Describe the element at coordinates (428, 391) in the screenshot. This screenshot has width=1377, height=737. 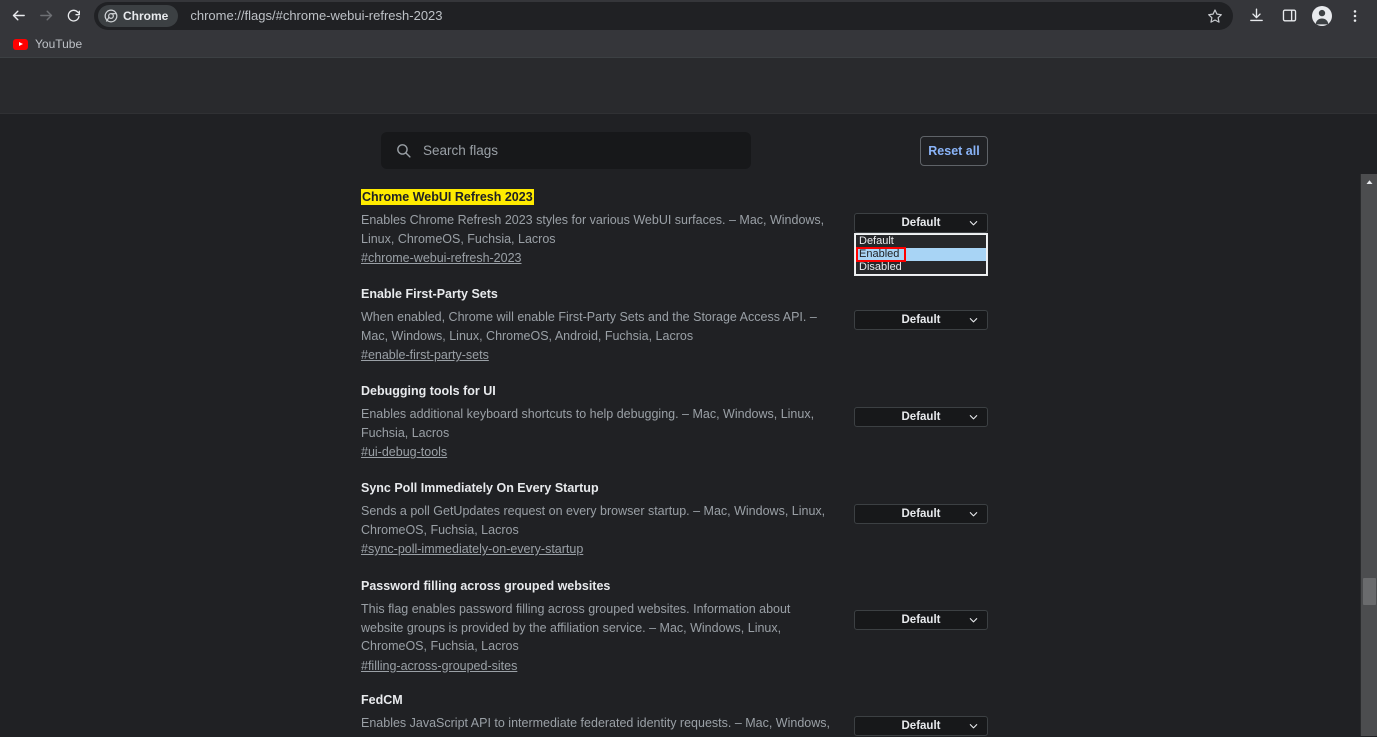
I see `flag-title: Debugging tools for UI` at that location.